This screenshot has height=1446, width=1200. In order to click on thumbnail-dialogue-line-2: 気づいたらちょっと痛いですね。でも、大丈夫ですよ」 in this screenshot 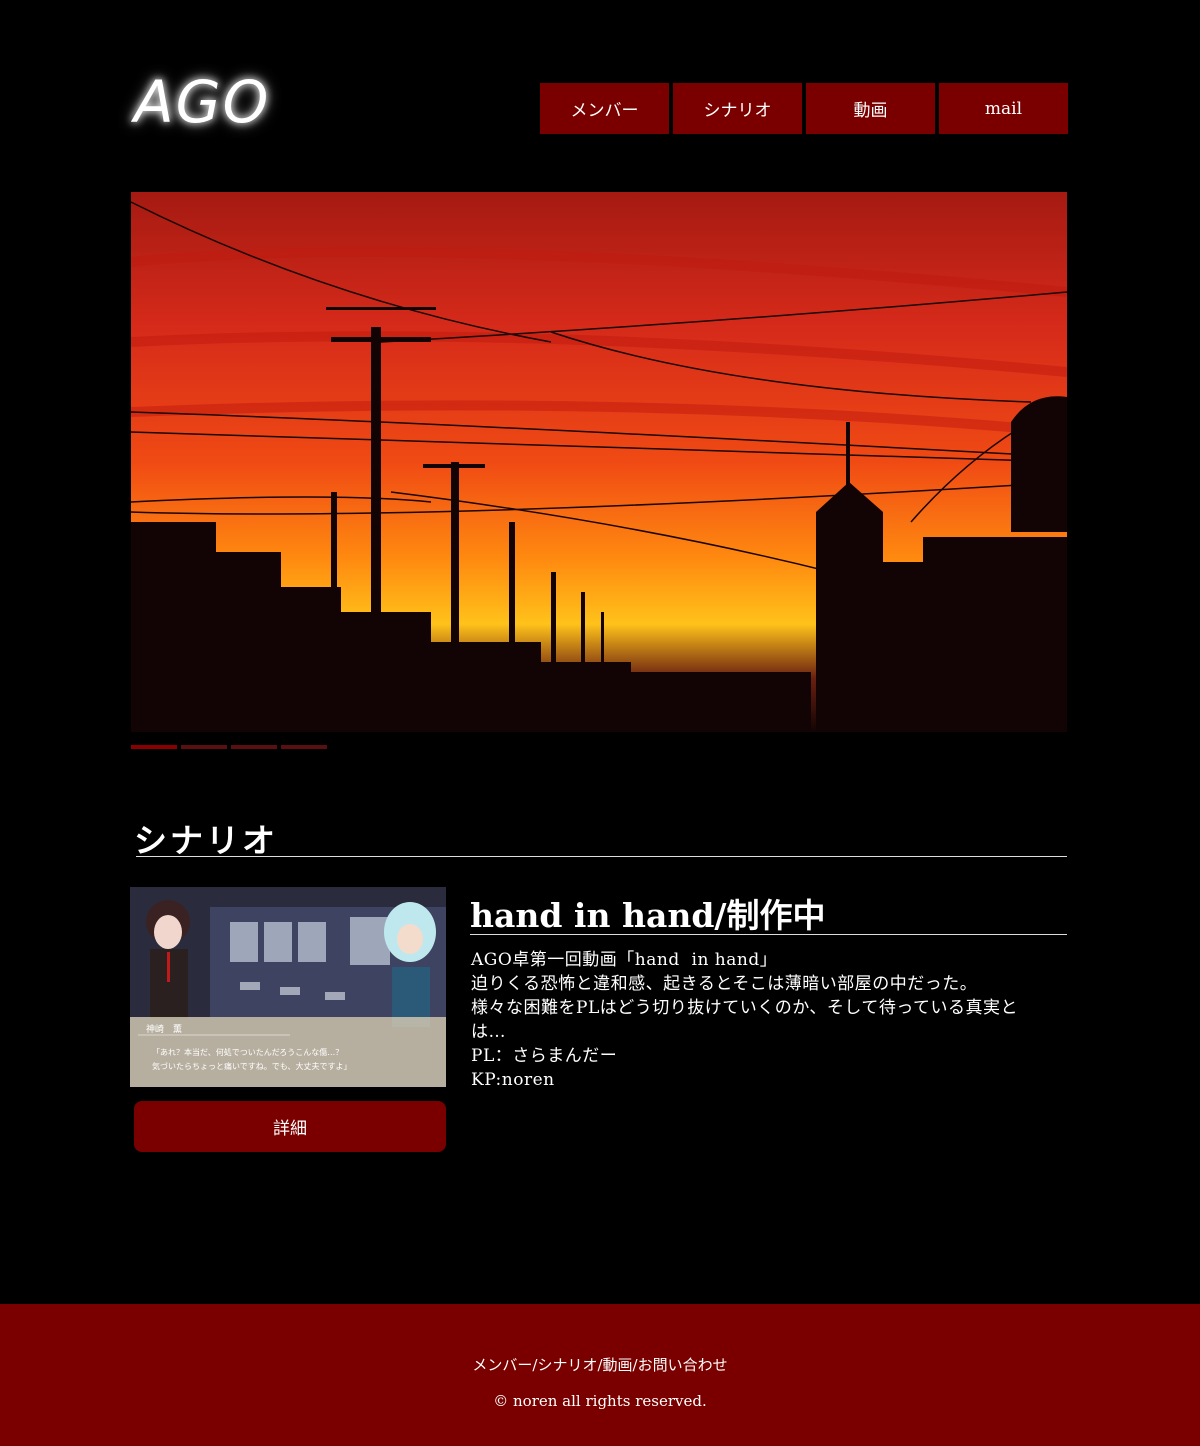, I will do `click(252, 1066)`.